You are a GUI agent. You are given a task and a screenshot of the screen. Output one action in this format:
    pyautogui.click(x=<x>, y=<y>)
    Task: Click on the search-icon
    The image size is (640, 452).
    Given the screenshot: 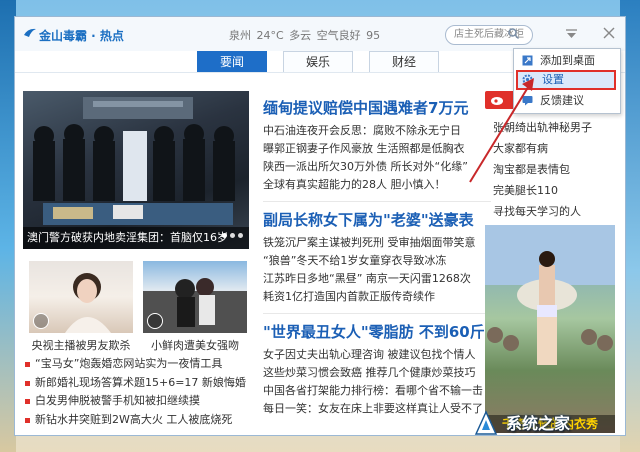 What is the action you would take?
    pyautogui.click(x=513, y=33)
    